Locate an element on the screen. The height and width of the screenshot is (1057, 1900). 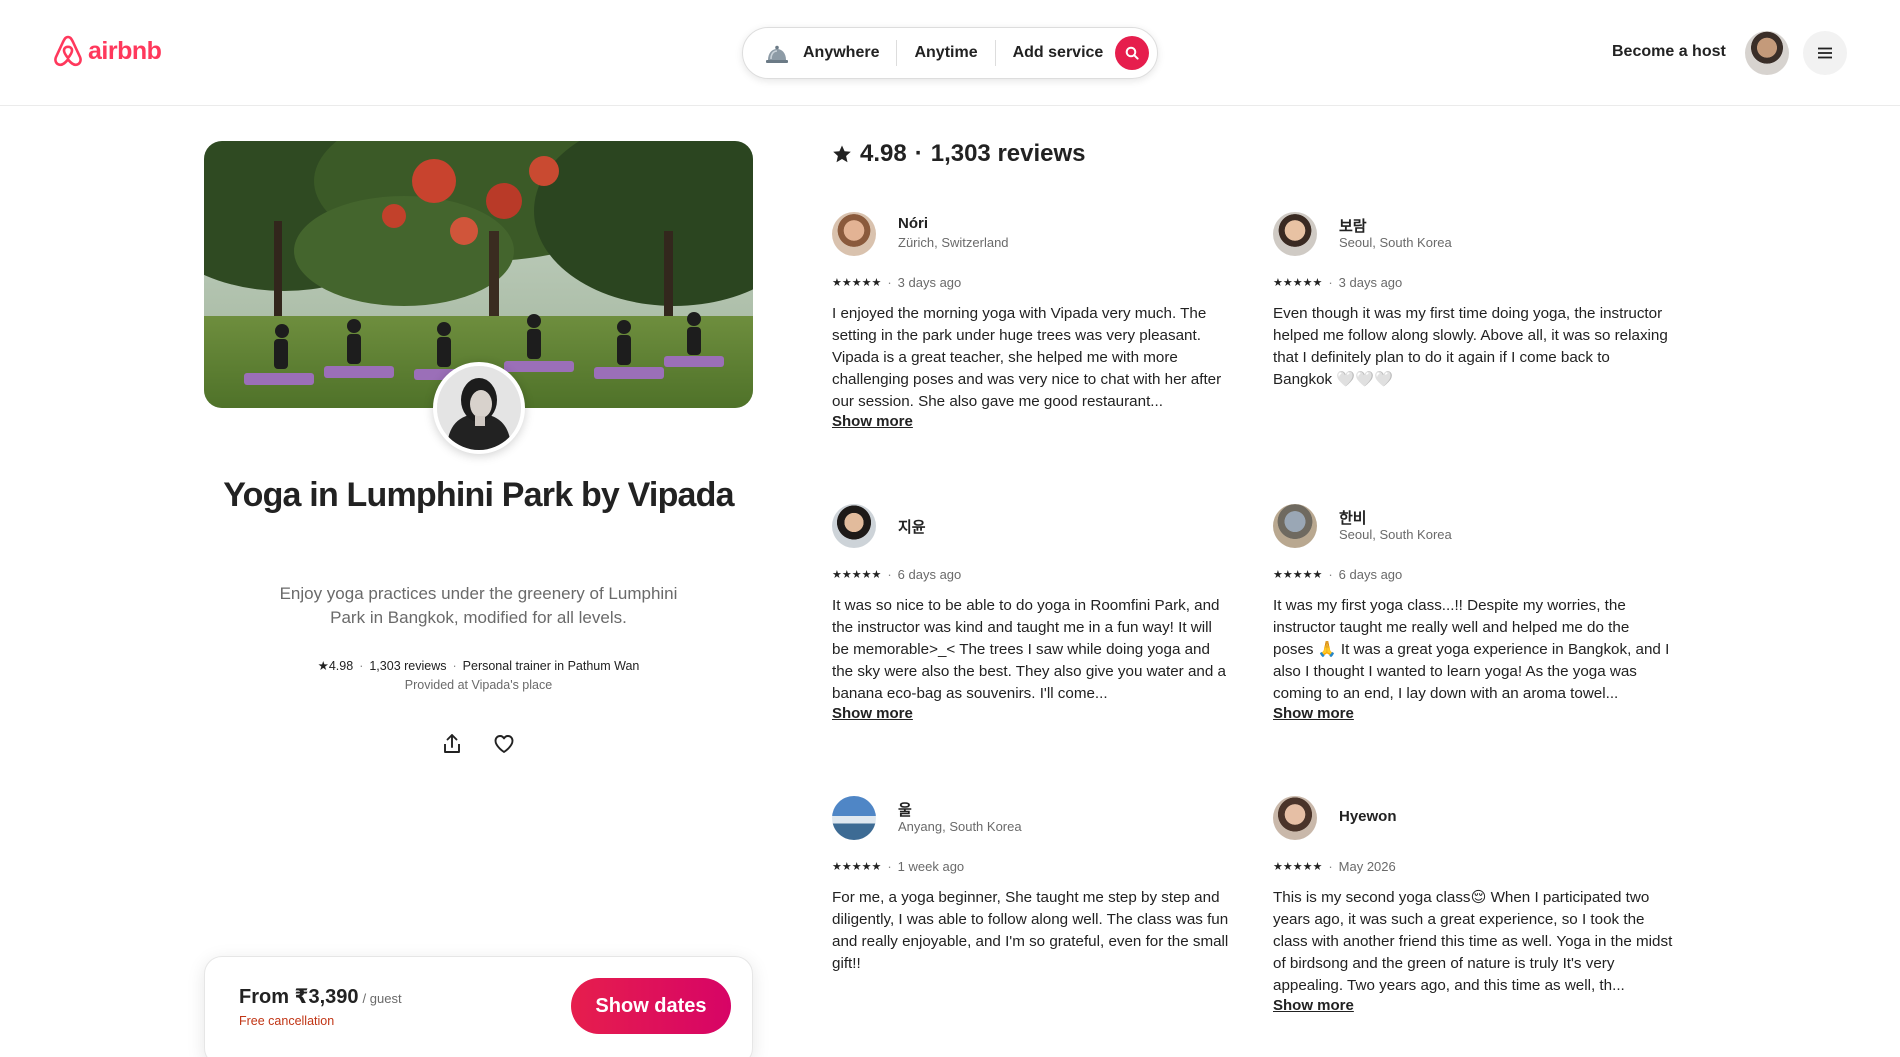
reviewer-name: 보람 is located at coordinates (1353, 226).